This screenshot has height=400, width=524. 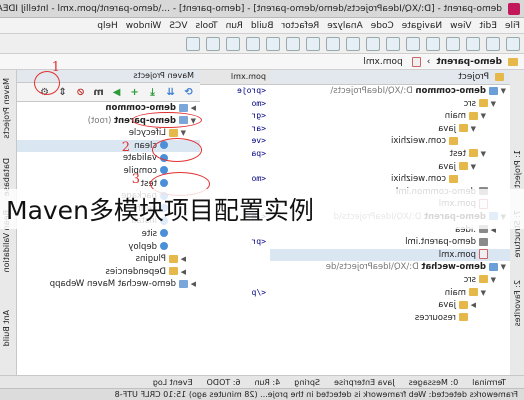 What do you see at coordinates (293, 43) in the screenshot?
I see `forward-icon` at bounding box center [293, 43].